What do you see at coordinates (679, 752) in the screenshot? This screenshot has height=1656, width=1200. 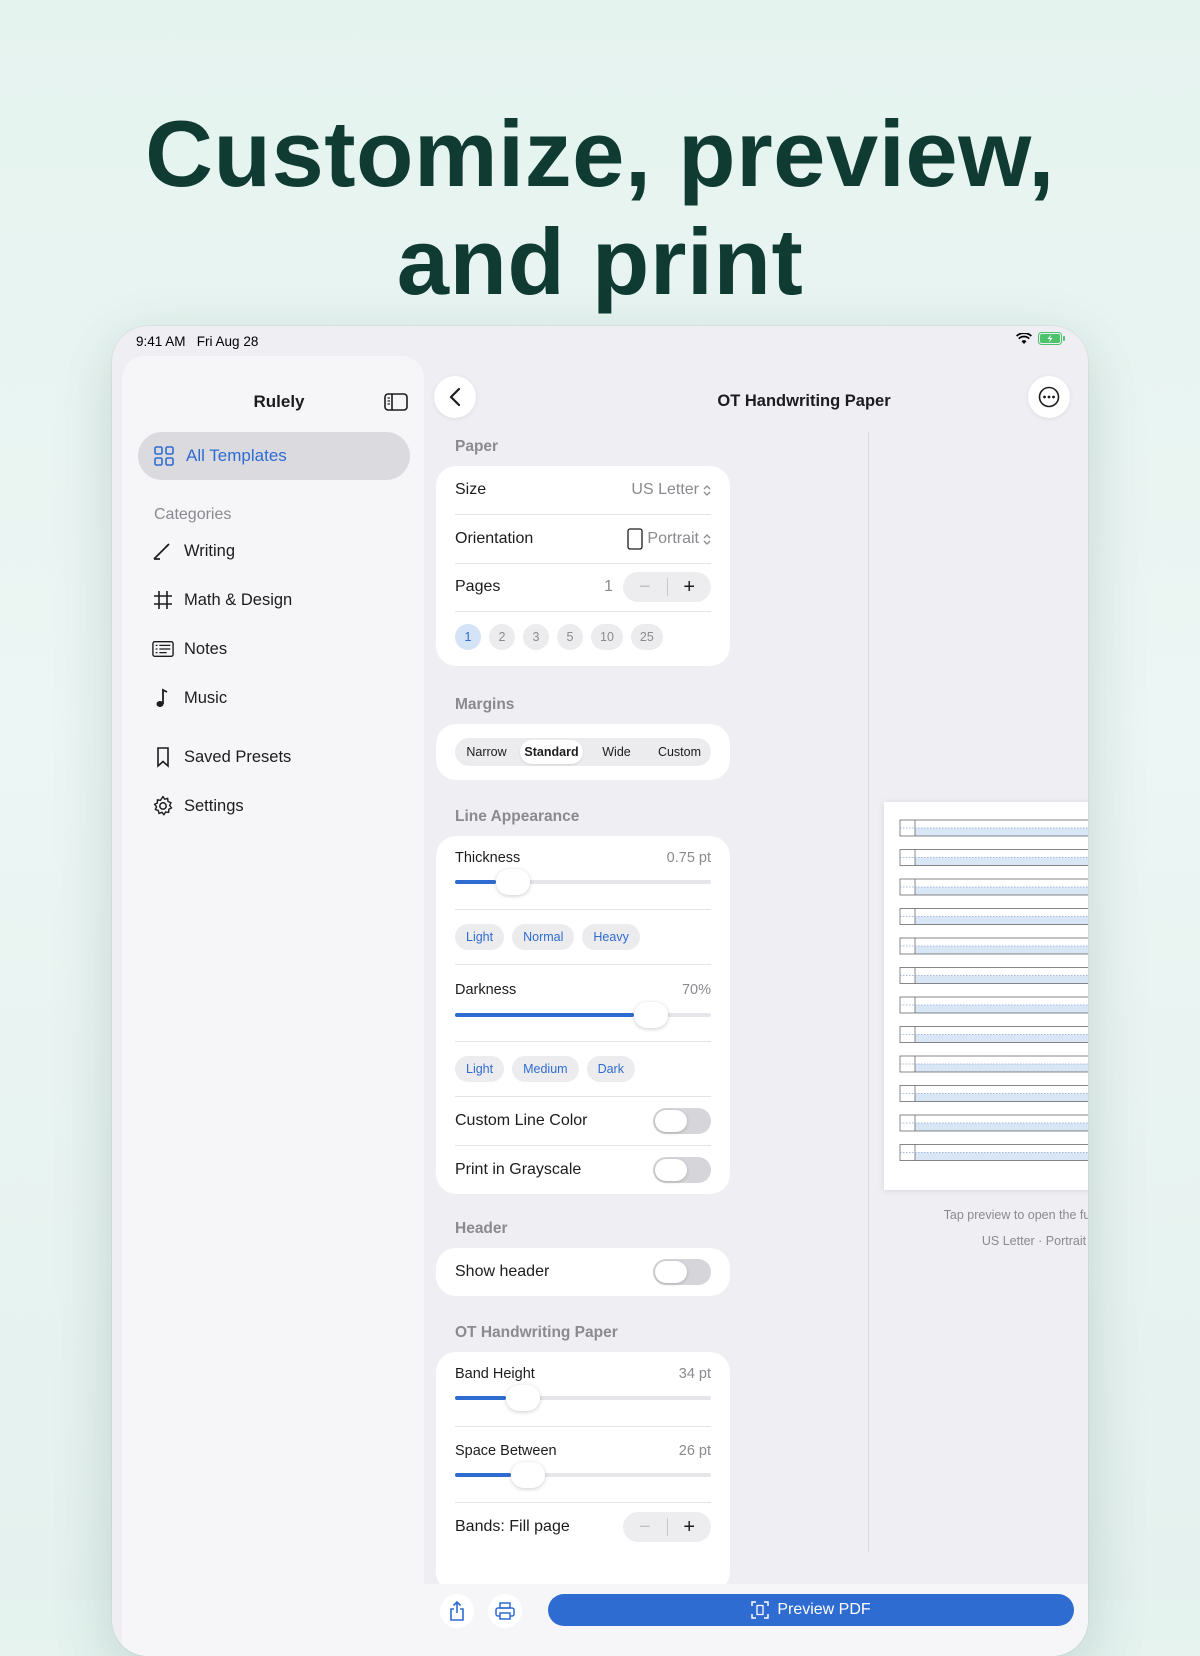 I see `margin-option-custom: Custom` at bounding box center [679, 752].